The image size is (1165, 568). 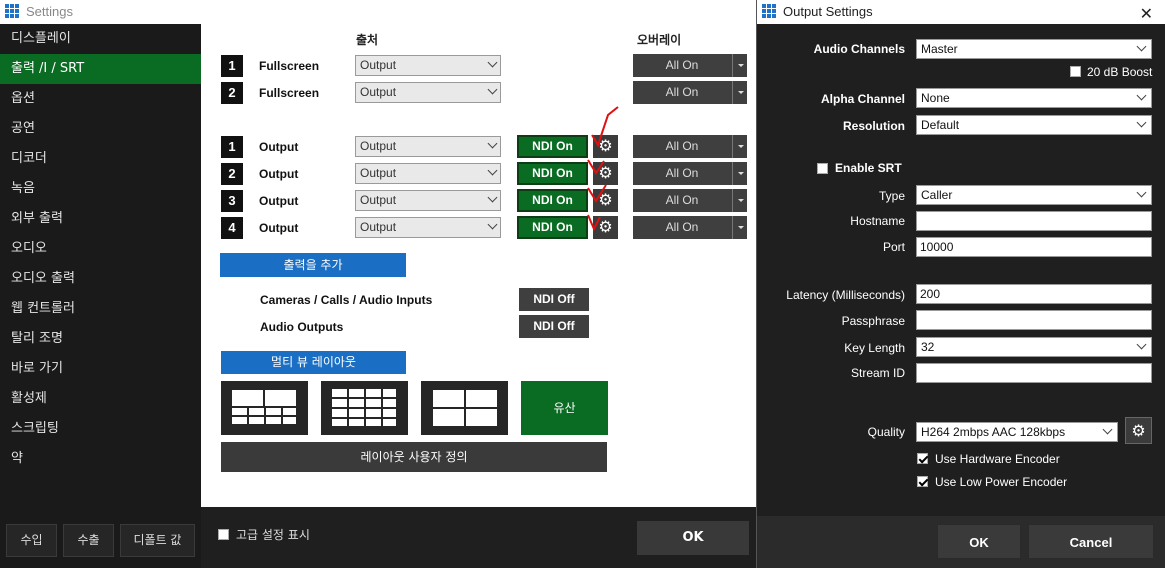 What do you see at coordinates (232, 201) in the screenshot?
I see `output-number: 3` at bounding box center [232, 201].